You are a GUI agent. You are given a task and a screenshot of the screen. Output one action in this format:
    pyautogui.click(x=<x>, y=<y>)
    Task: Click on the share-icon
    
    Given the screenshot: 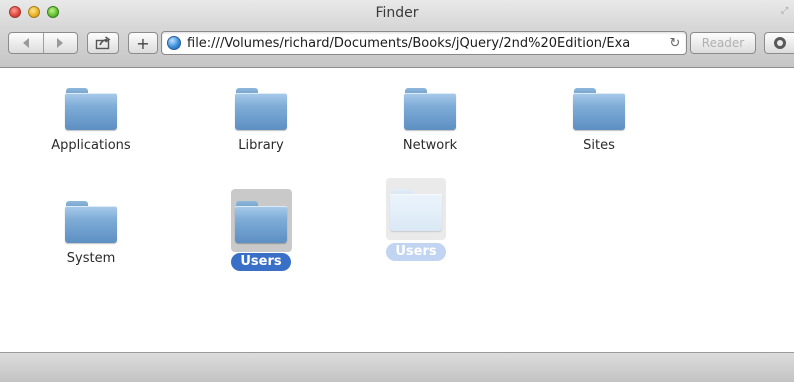 What is the action you would take?
    pyautogui.click(x=103, y=43)
    